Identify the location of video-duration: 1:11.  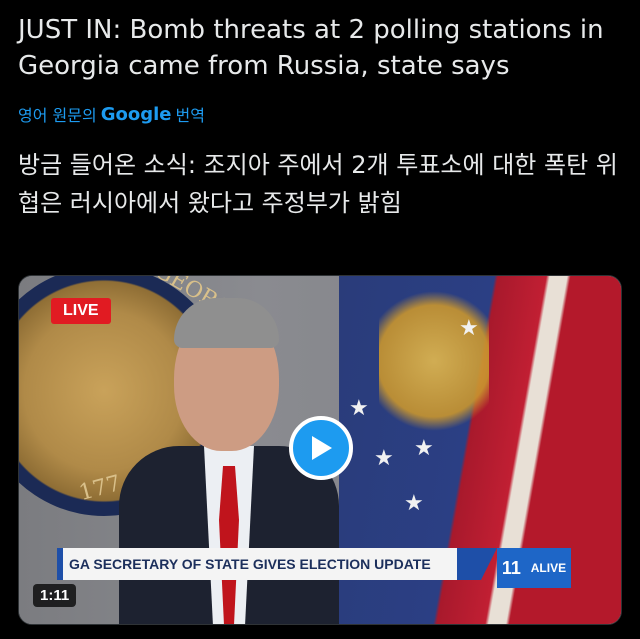
(55, 595).